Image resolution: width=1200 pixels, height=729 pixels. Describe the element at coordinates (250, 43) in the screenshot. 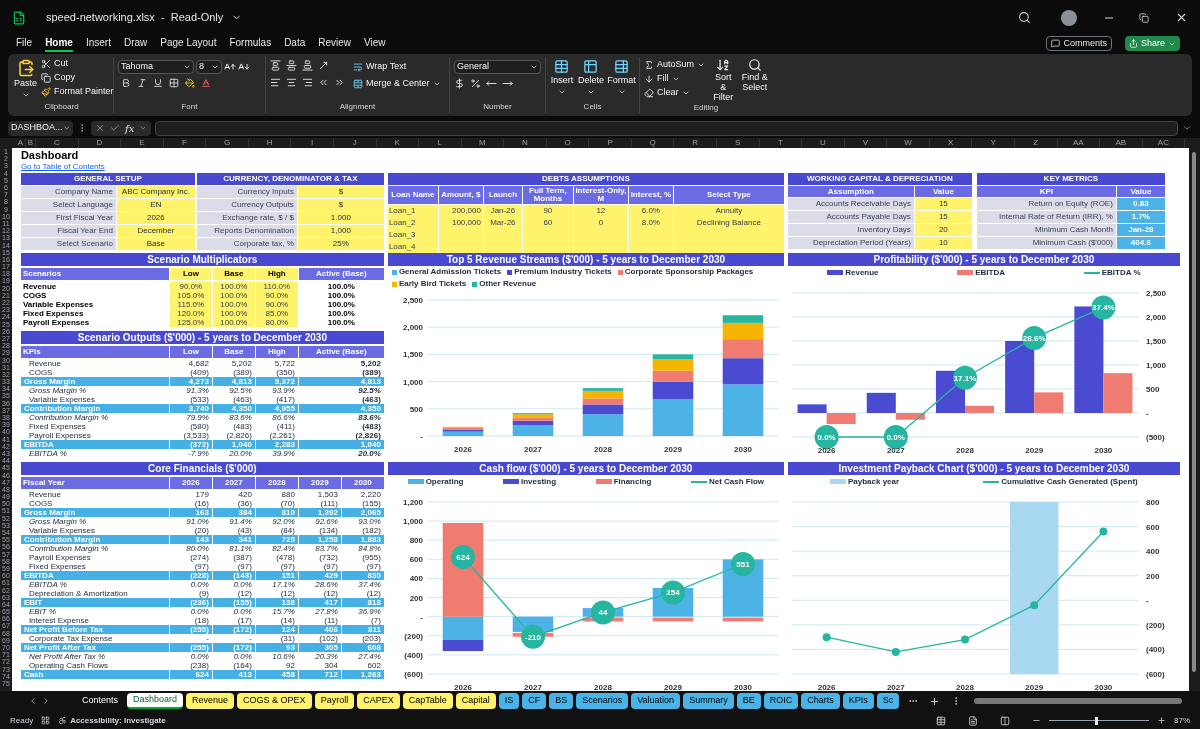

I see `menu-tab: Formulas` at that location.